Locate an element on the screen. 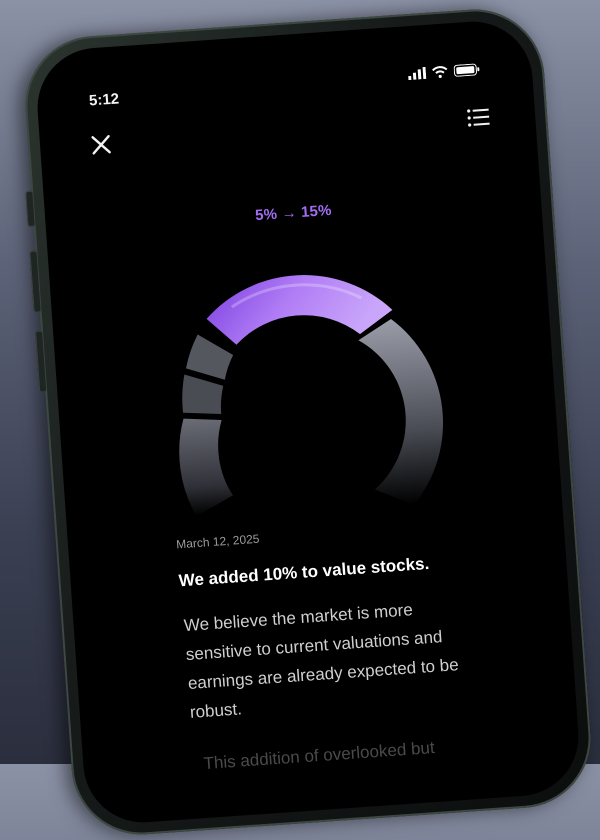 This screenshot has width=600, height=840. list-icon is located at coordinates (478, 118).